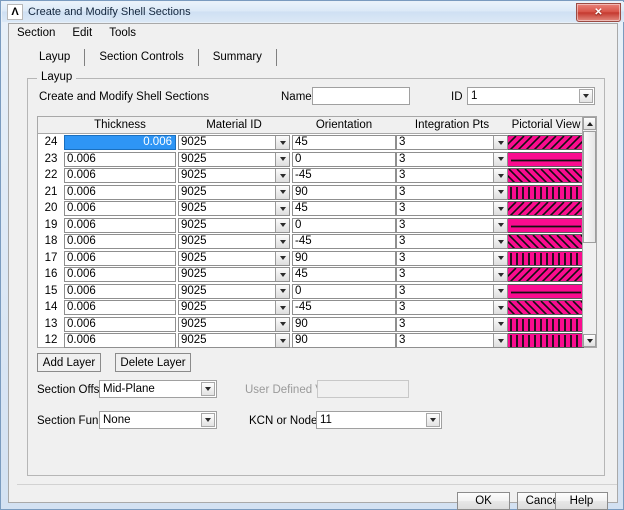 The image size is (624, 510). Describe the element at coordinates (589, 187) in the screenshot. I see `scrollbar-thumb` at that location.